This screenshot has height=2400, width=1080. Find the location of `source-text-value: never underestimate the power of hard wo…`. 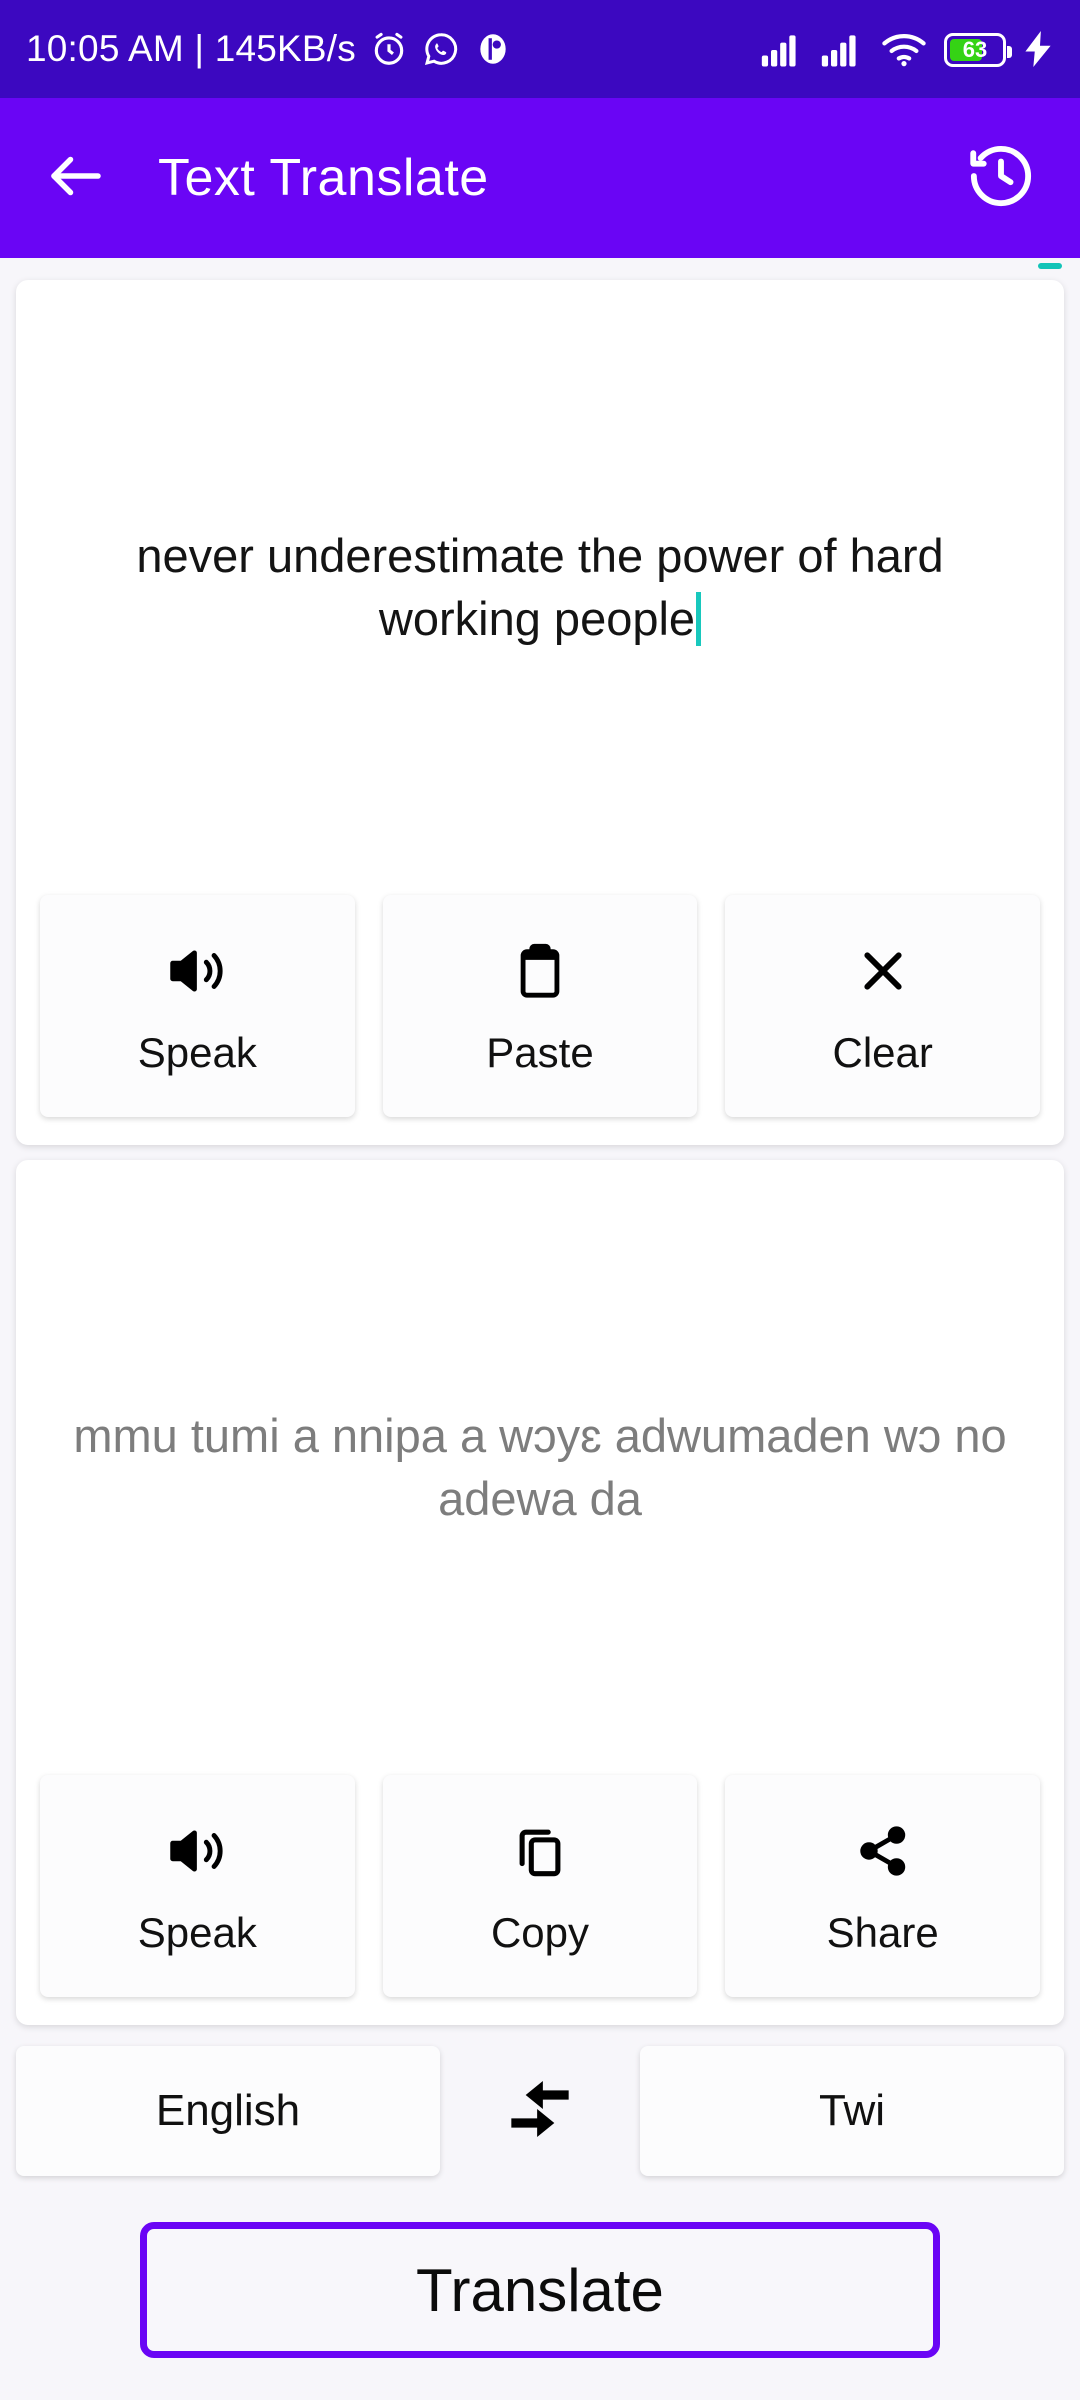

source-text-value: never underestimate the power of hard wo… is located at coordinates (540, 587).